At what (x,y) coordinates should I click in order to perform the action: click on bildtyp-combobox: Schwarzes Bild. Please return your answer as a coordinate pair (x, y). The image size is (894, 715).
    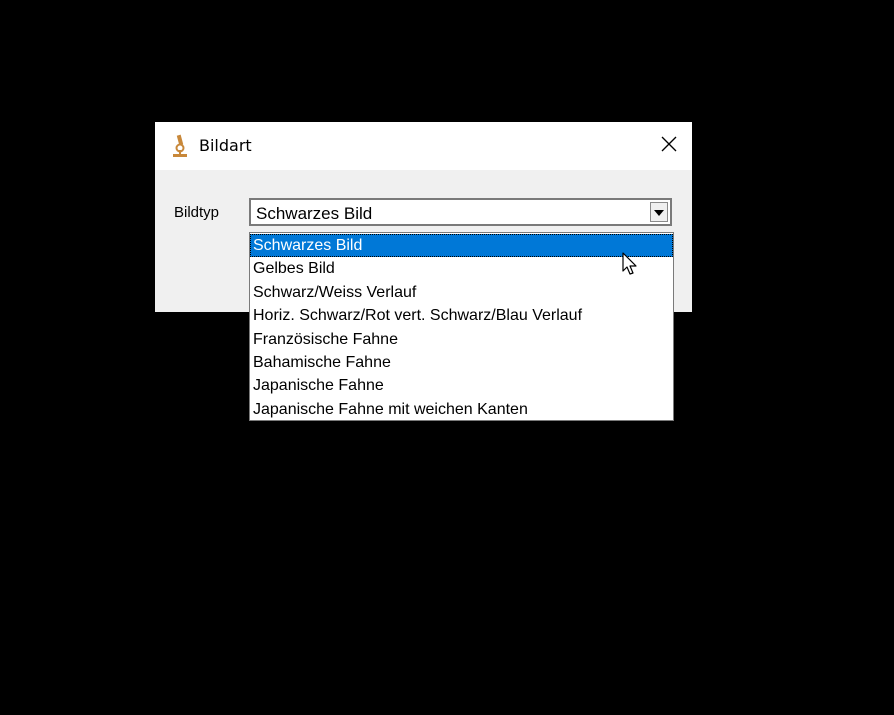
    Looking at the image, I should click on (460, 212).